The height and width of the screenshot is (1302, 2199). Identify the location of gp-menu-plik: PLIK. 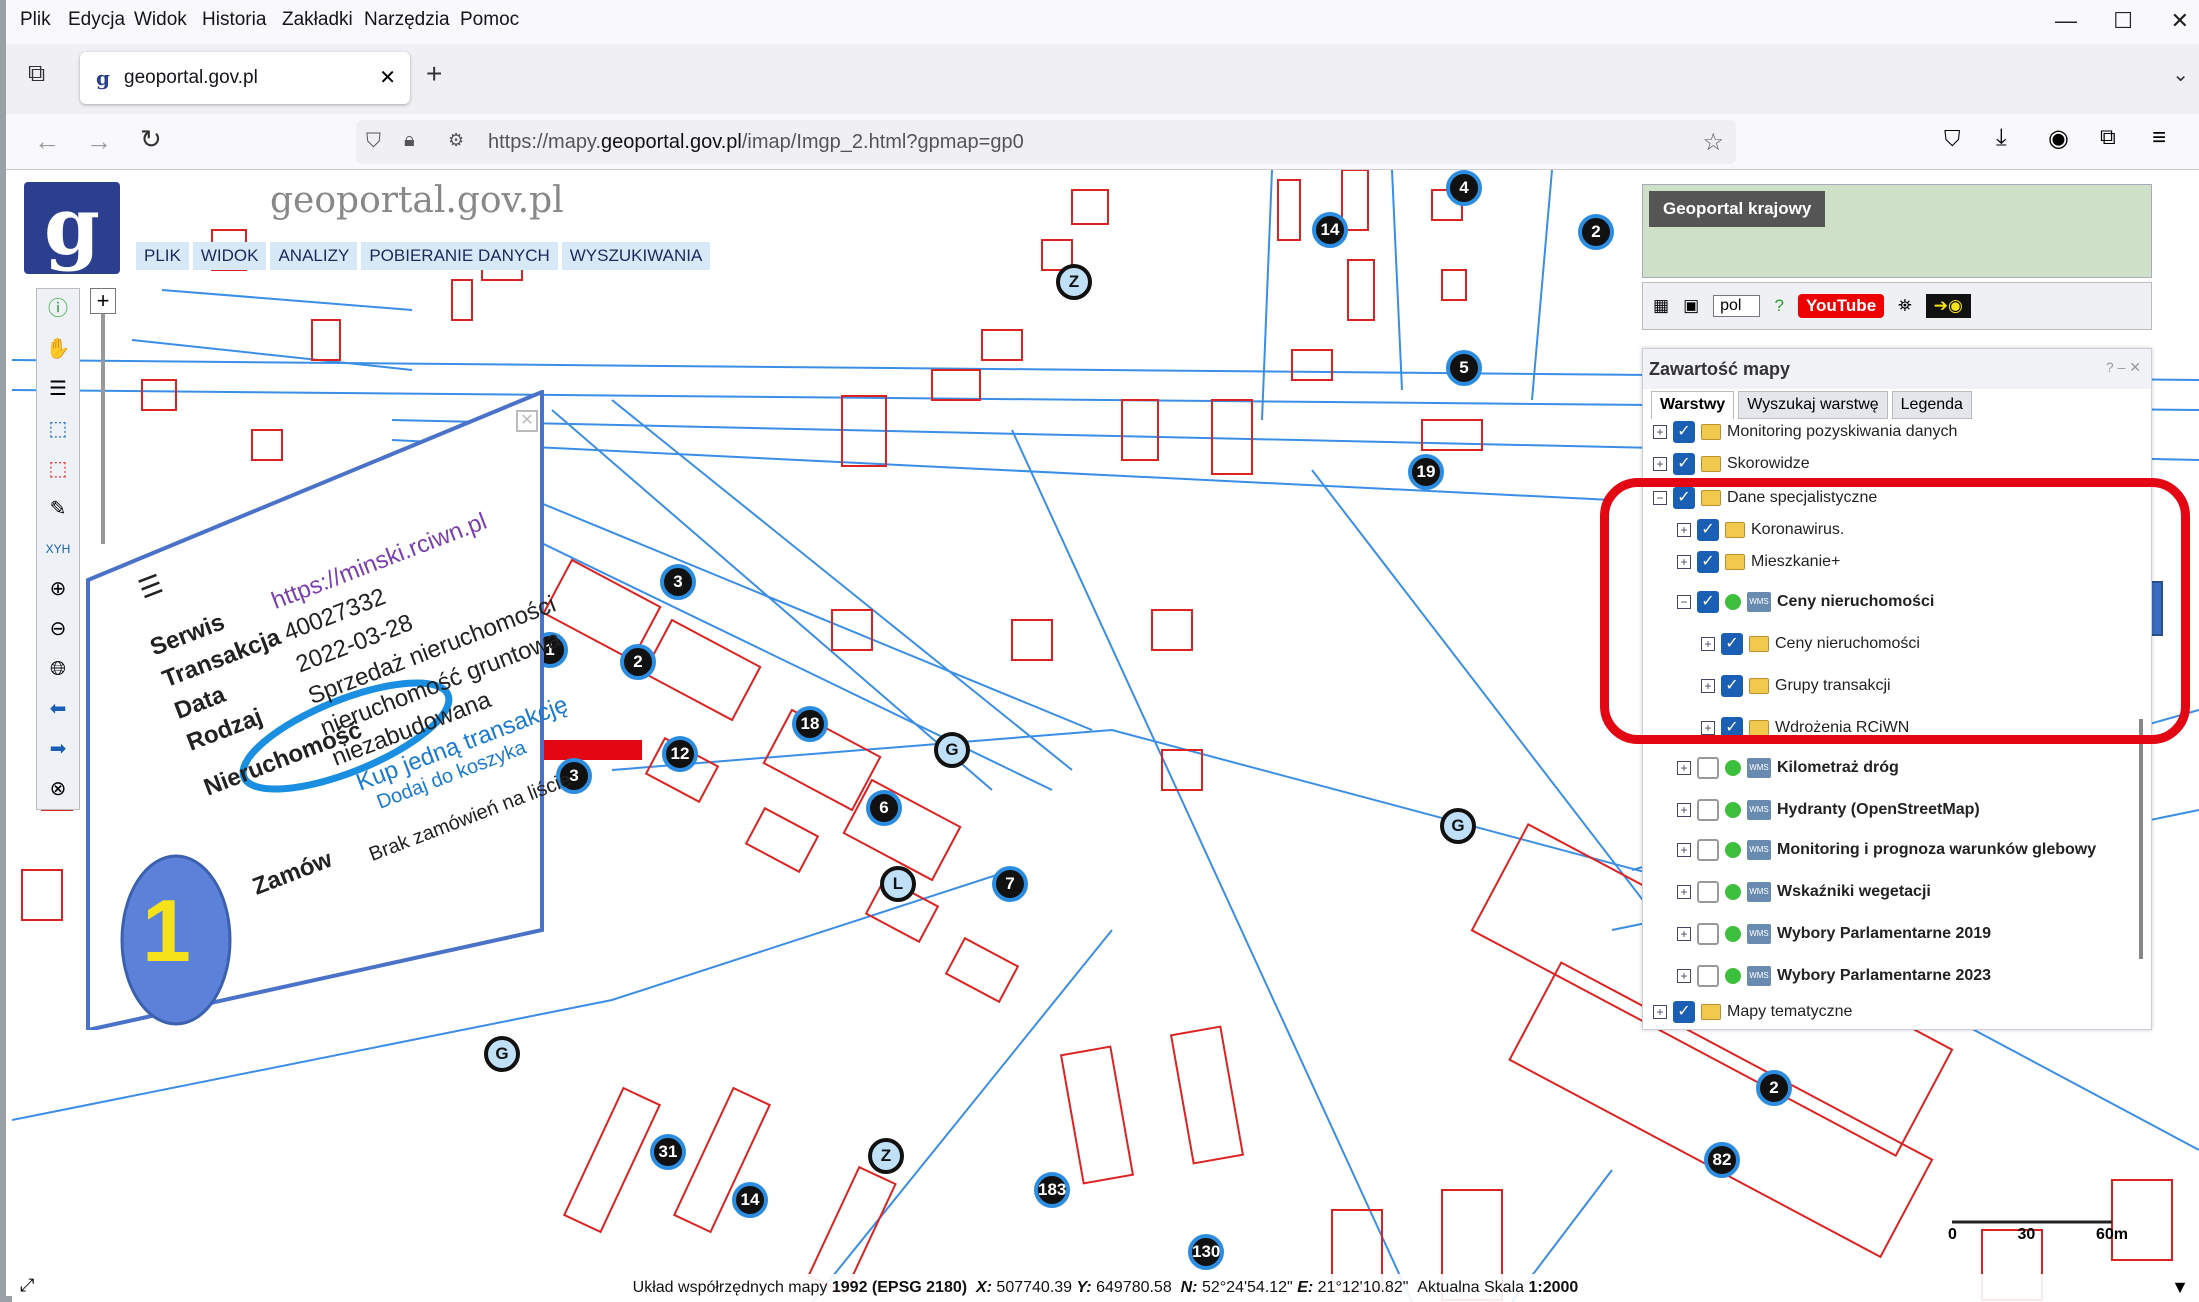
(162, 256).